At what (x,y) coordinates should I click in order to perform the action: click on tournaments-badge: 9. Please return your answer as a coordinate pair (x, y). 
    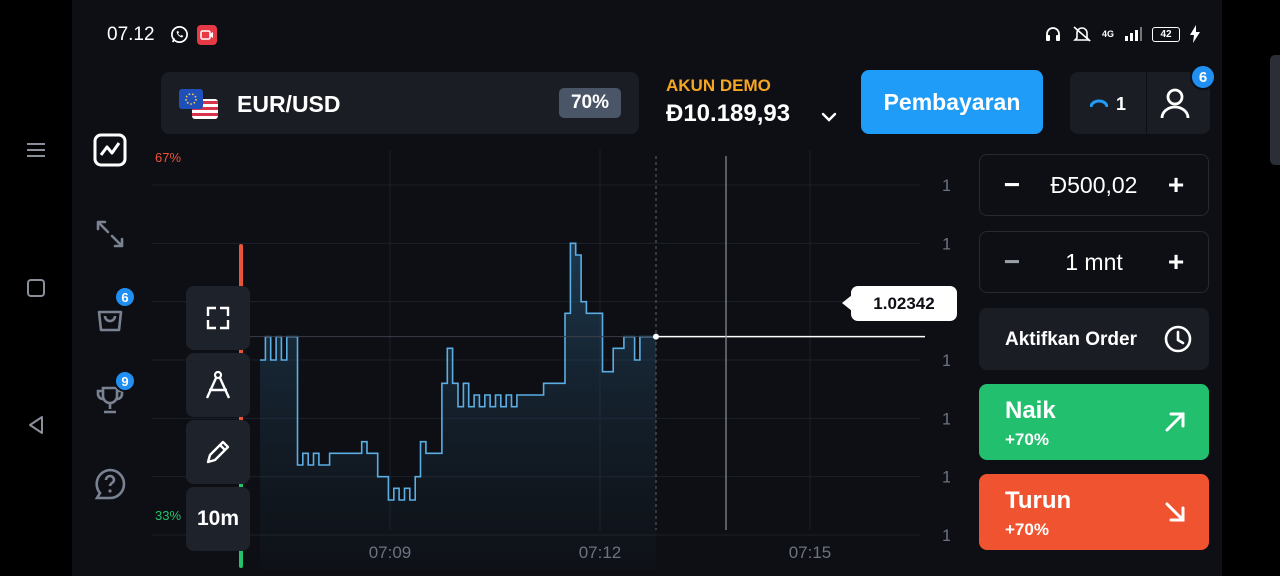
    Looking at the image, I should click on (125, 381).